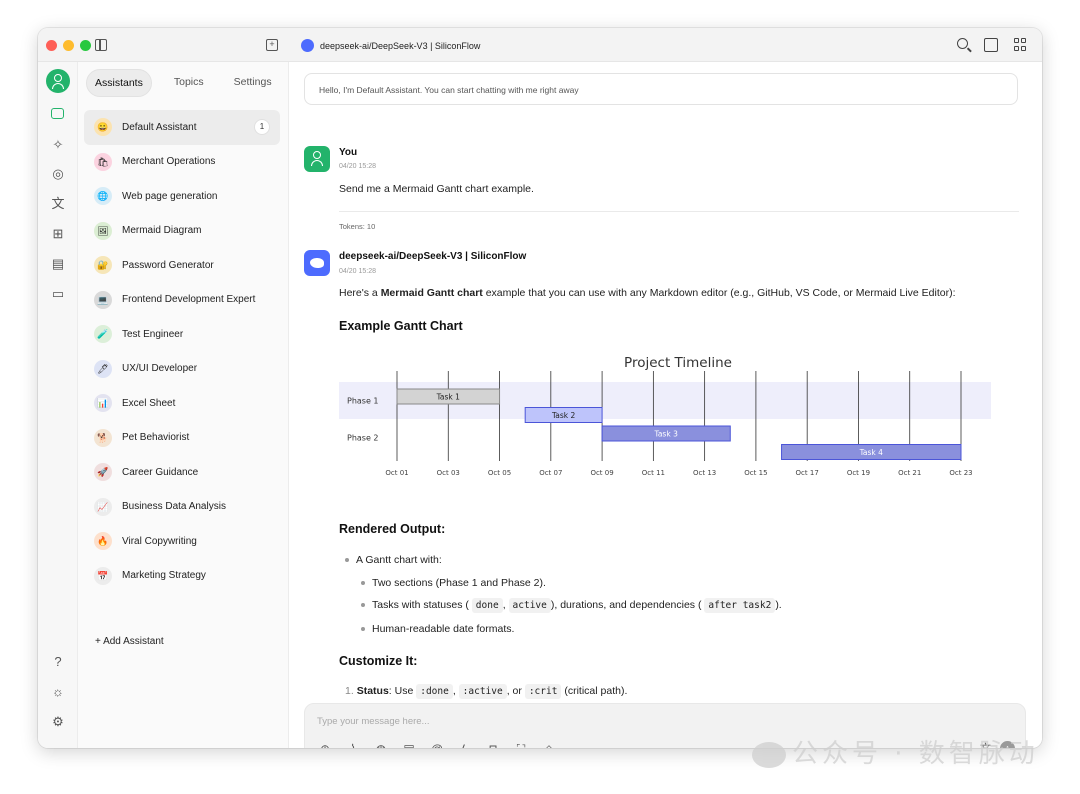 The width and height of the screenshot is (1080, 794). I want to click on tab-topics: Topics, so click(189, 83).